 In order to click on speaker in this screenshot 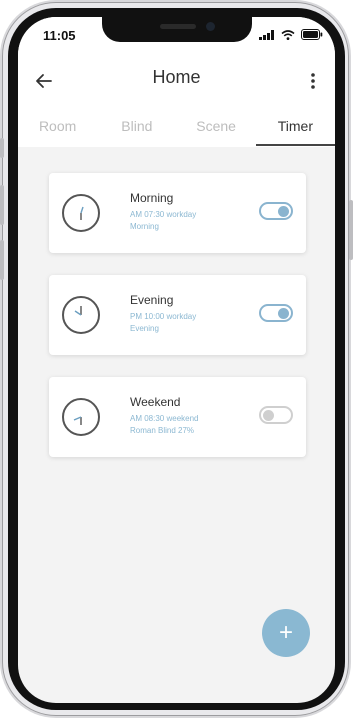, I will do `click(178, 26)`.